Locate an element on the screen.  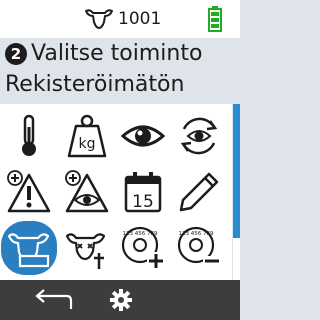
pencil-icon is located at coordinates (199, 192).